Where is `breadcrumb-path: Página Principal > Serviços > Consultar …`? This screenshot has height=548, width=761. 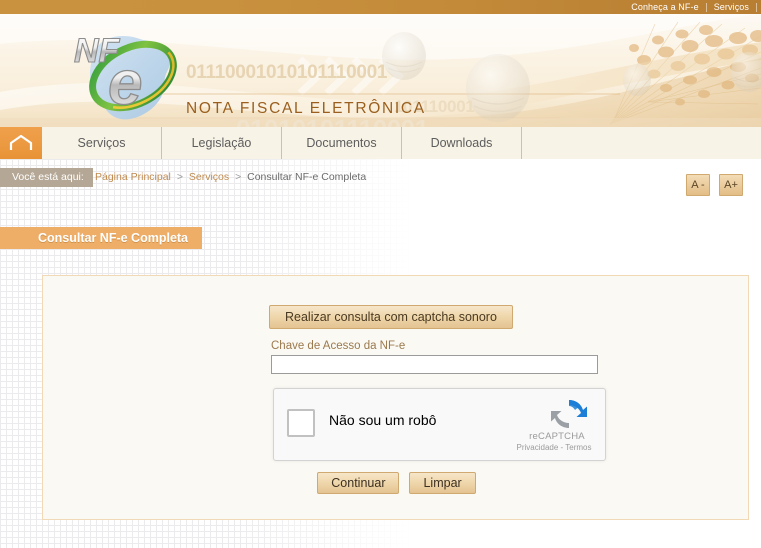
breadcrumb-path: Página Principal > Serviços > Consultar … is located at coordinates (230, 177).